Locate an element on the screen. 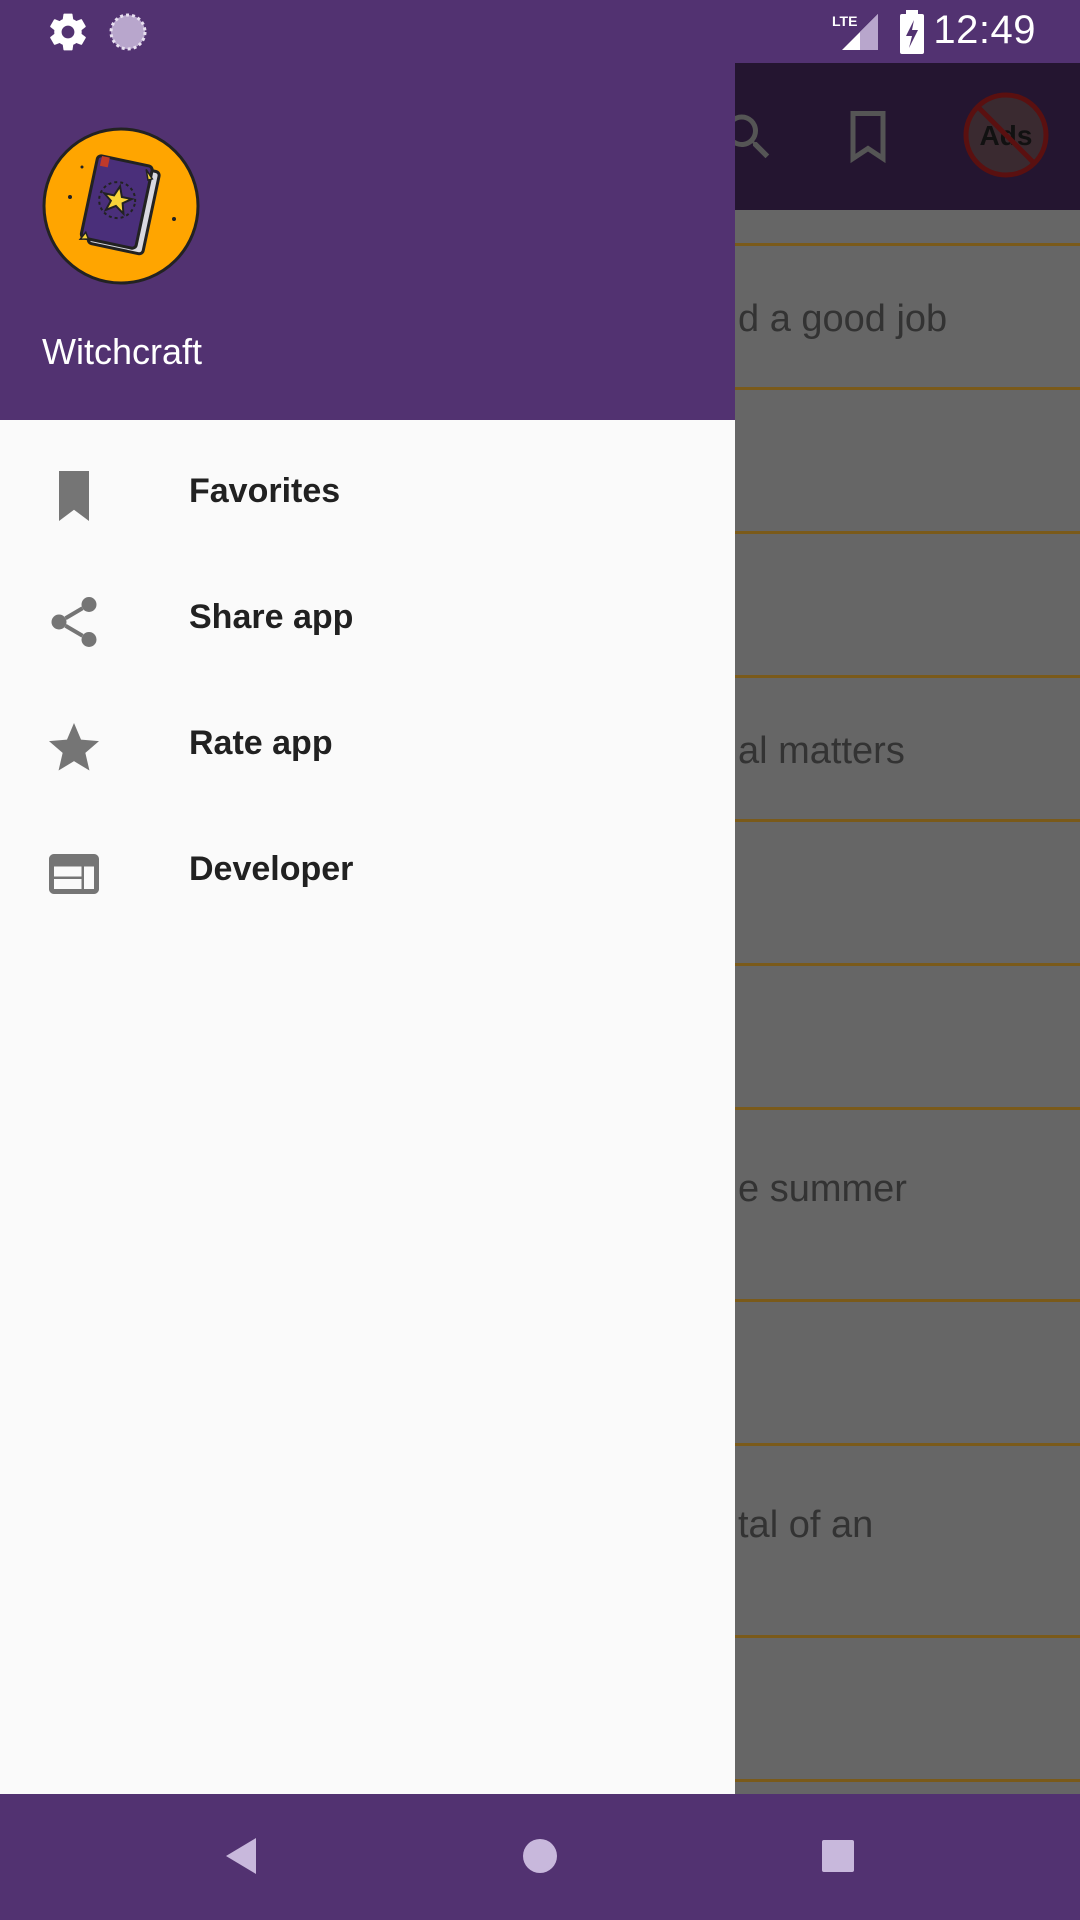 The width and height of the screenshot is (1080, 1920). menu-item-label: Developer is located at coordinates (271, 869).